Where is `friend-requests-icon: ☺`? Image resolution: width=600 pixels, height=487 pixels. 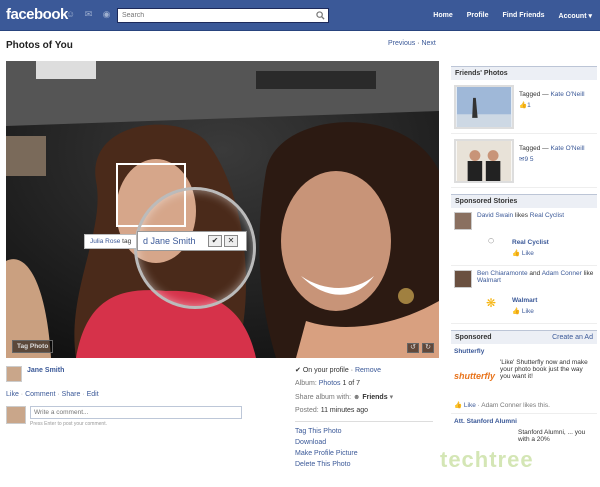 friend-requests-icon: ☺ is located at coordinates (70, 14).